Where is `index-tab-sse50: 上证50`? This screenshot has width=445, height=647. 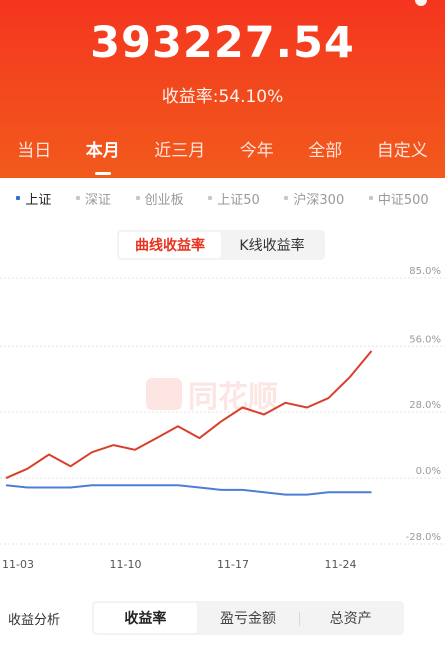
index-tab-sse50: 上证50 is located at coordinates (234, 198).